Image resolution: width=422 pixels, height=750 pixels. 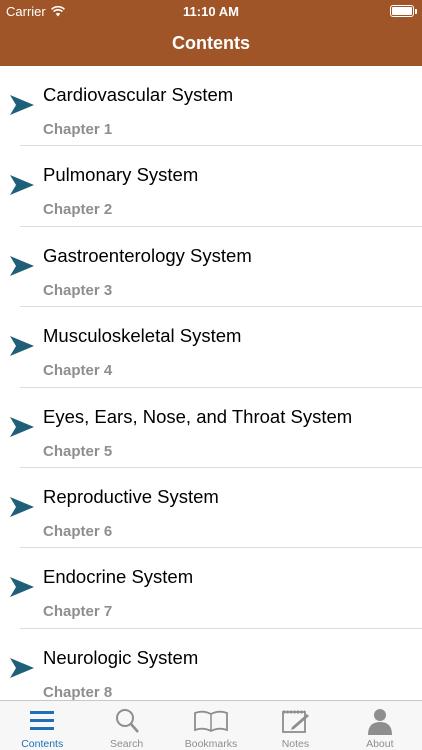 What do you see at coordinates (211, 106) in the screenshot?
I see `chapter-row: Cardiovascular System Chapter 1` at bounding box center [211, 106].